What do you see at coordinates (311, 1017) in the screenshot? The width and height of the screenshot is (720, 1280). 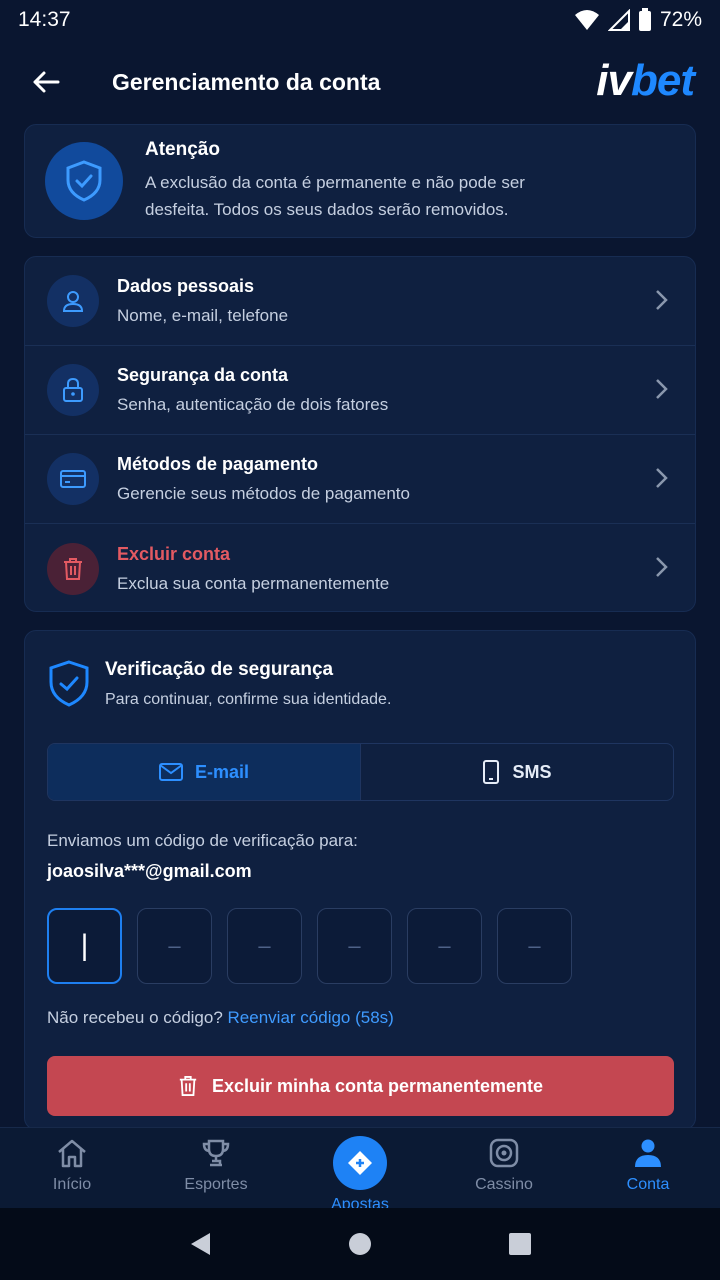 I see `resend-code-link: Reenviar código (58s)` at bounding box center [311, 1017].